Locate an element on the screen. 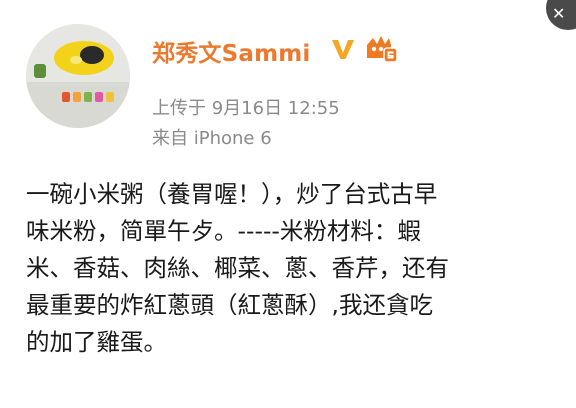 This screenshot has height=408, width=576. verified-v-icon is located at coordinates (343, 49).